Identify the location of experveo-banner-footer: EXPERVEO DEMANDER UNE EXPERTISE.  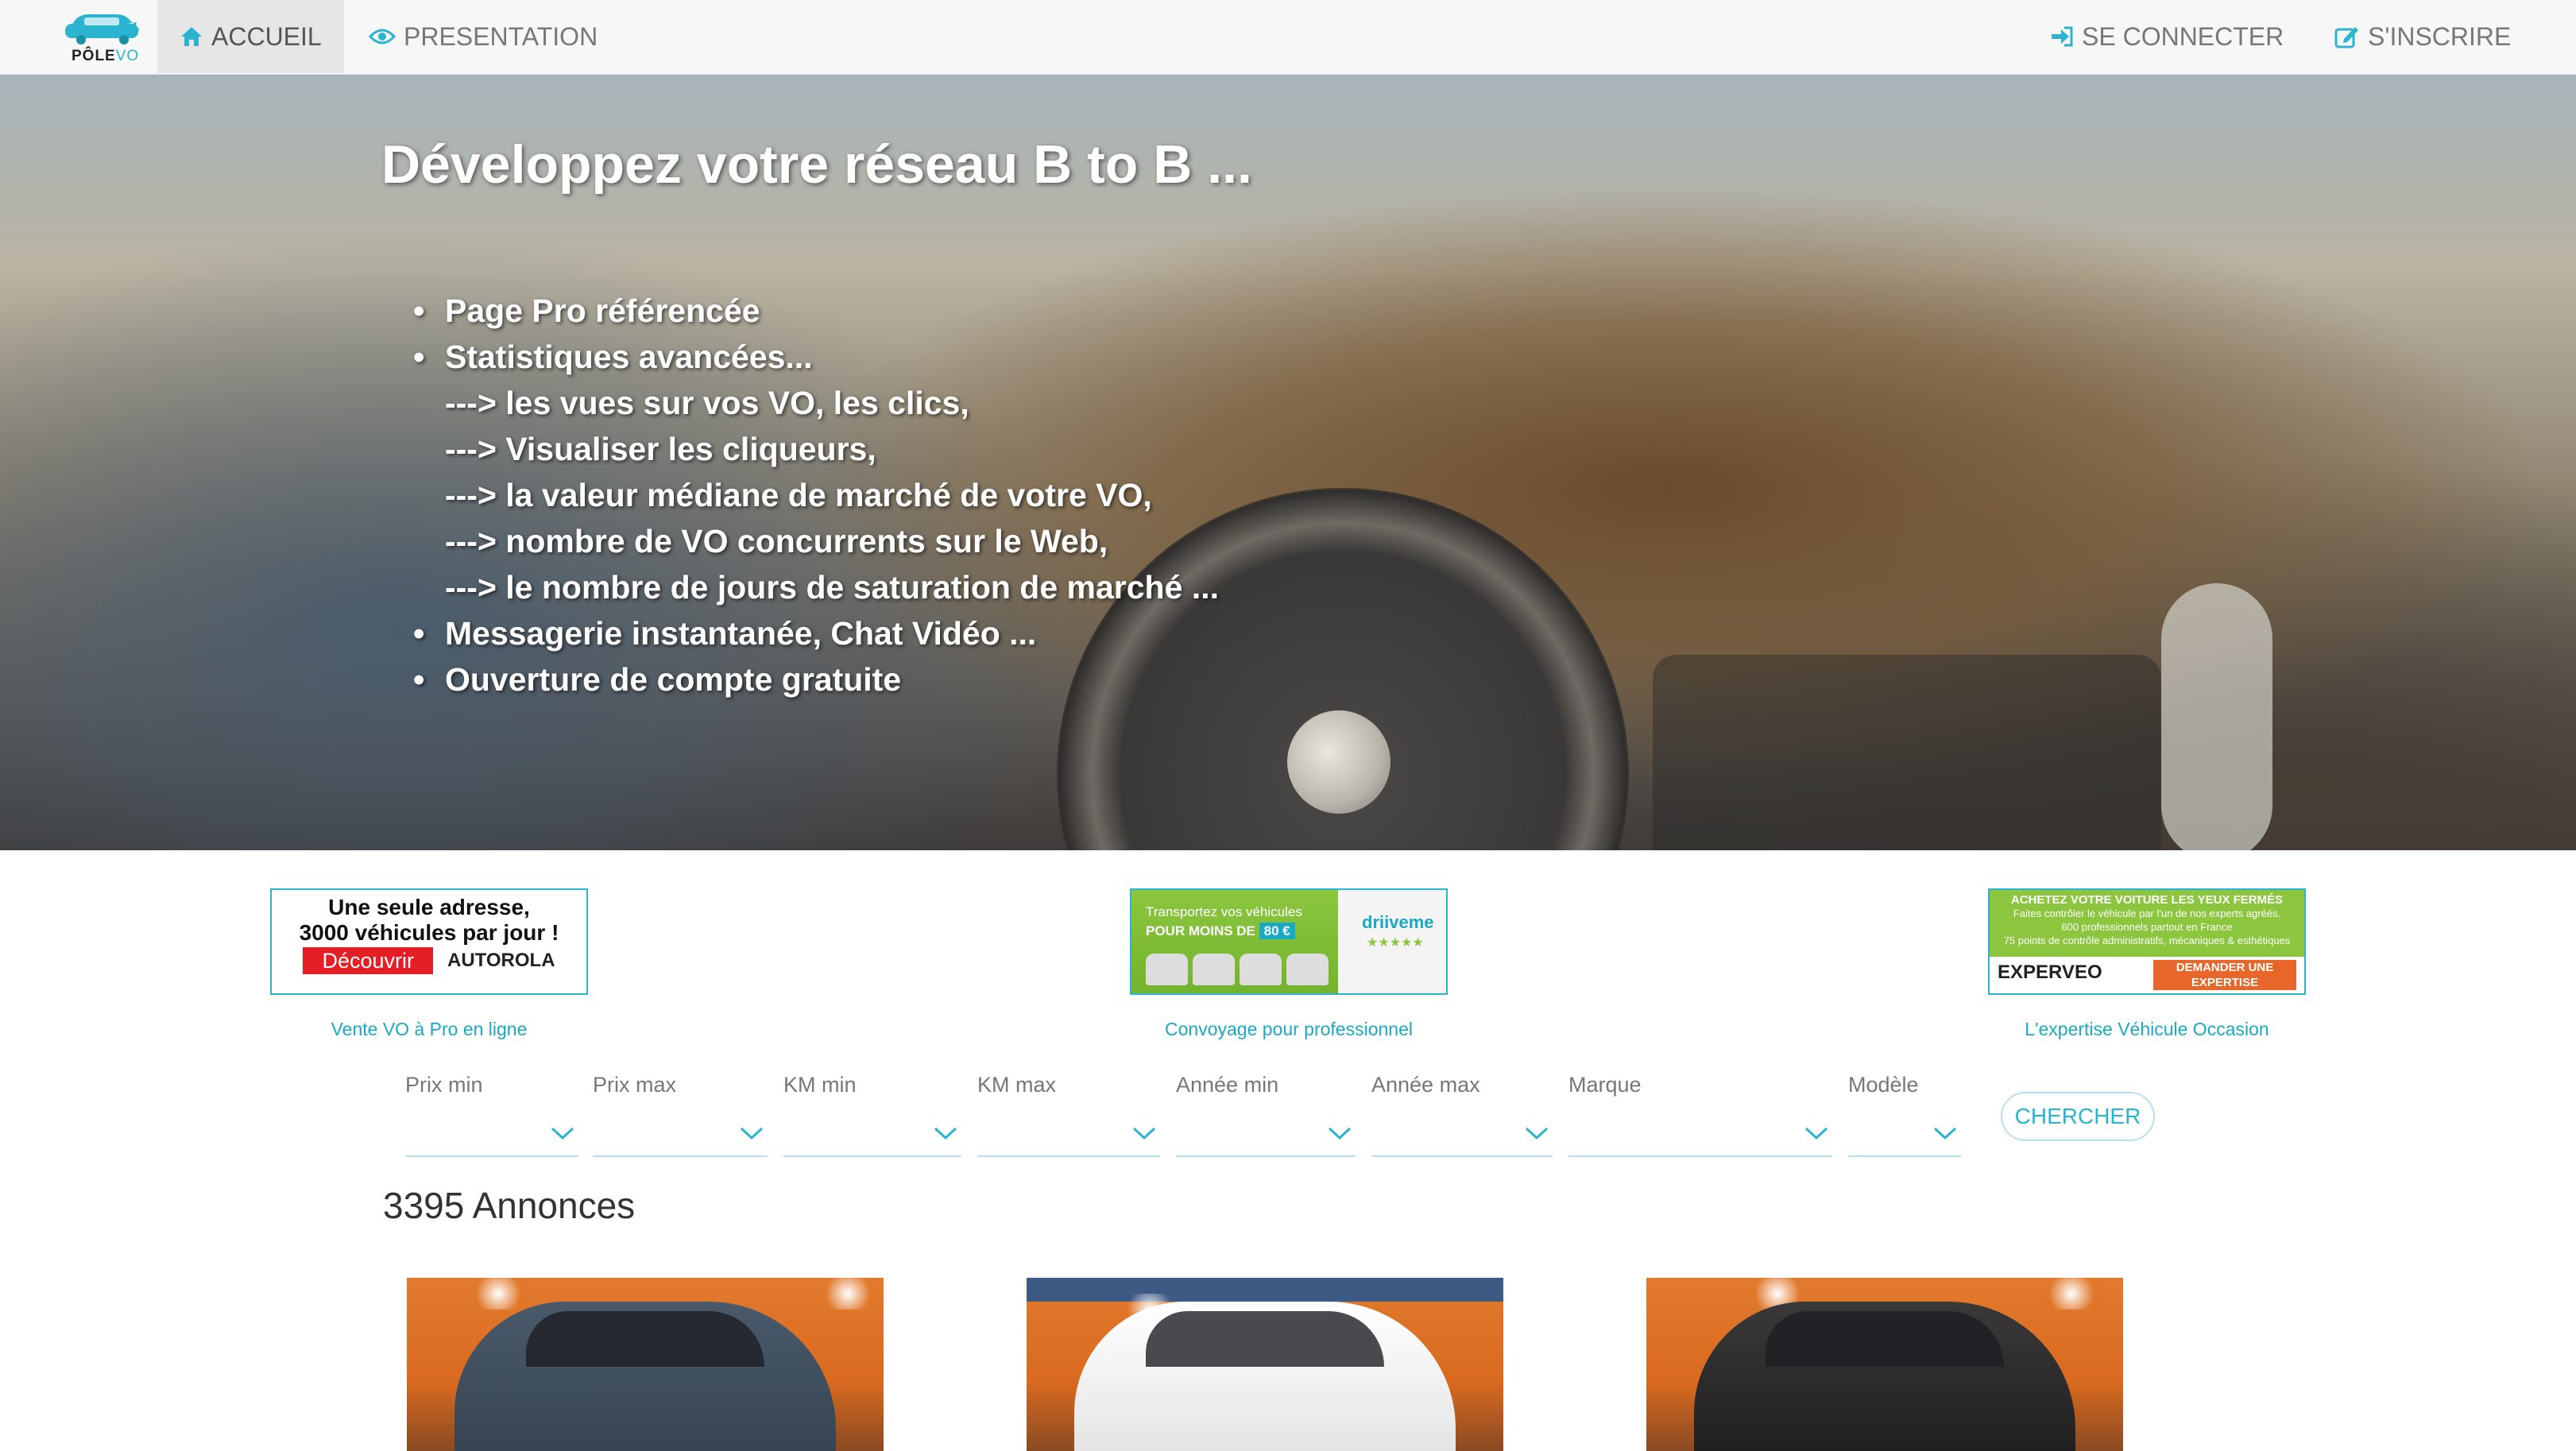
(2147, 975).